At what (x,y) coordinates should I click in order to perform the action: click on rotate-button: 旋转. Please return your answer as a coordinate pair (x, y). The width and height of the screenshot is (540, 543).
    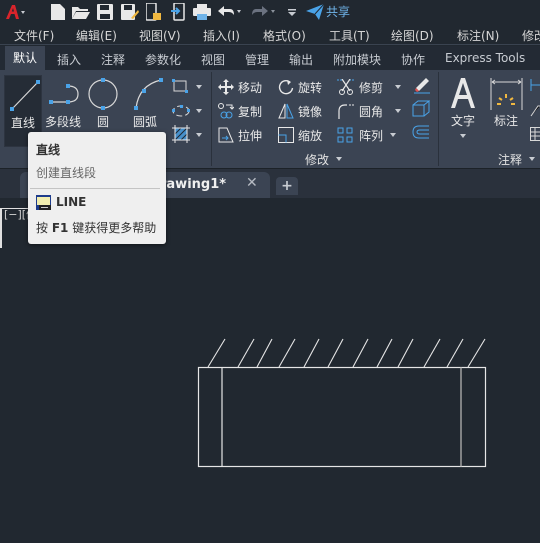
    Looking at the image, I should click on (300, 87).